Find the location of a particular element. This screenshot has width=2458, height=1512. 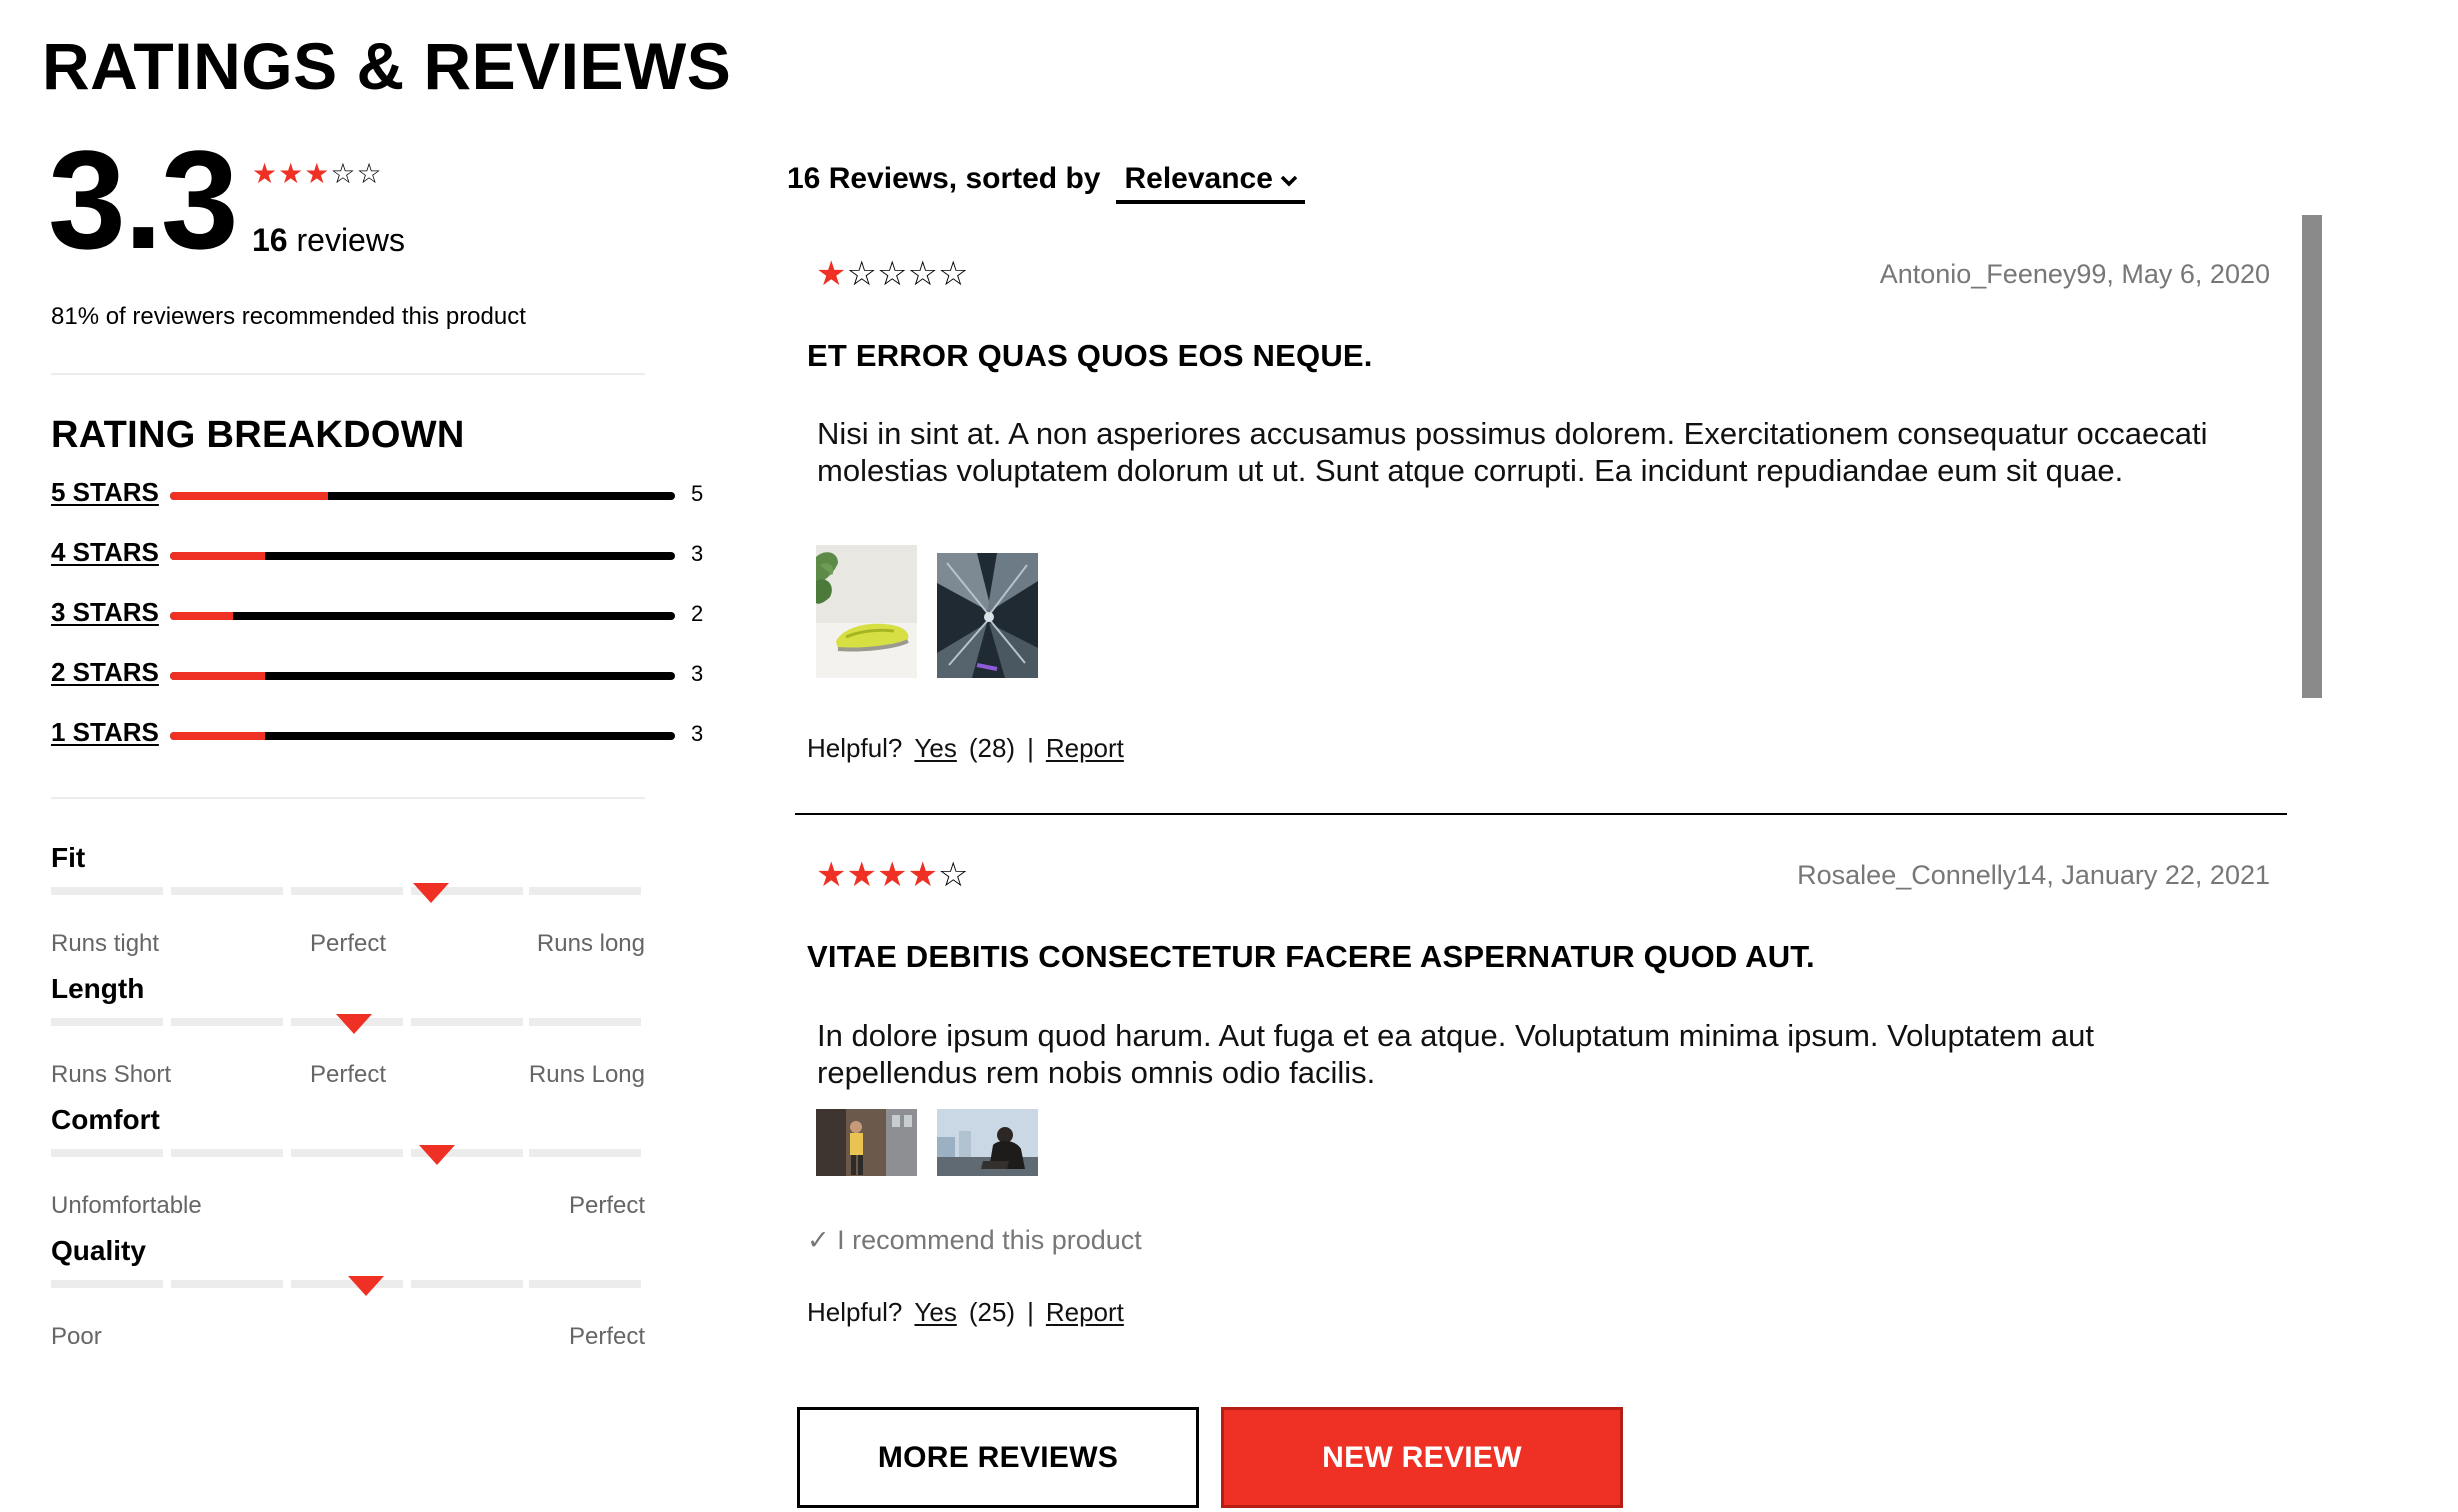

summary-star-rating: ★ ★ ★ ☆ ☆ is located at coordinates (317, 174).